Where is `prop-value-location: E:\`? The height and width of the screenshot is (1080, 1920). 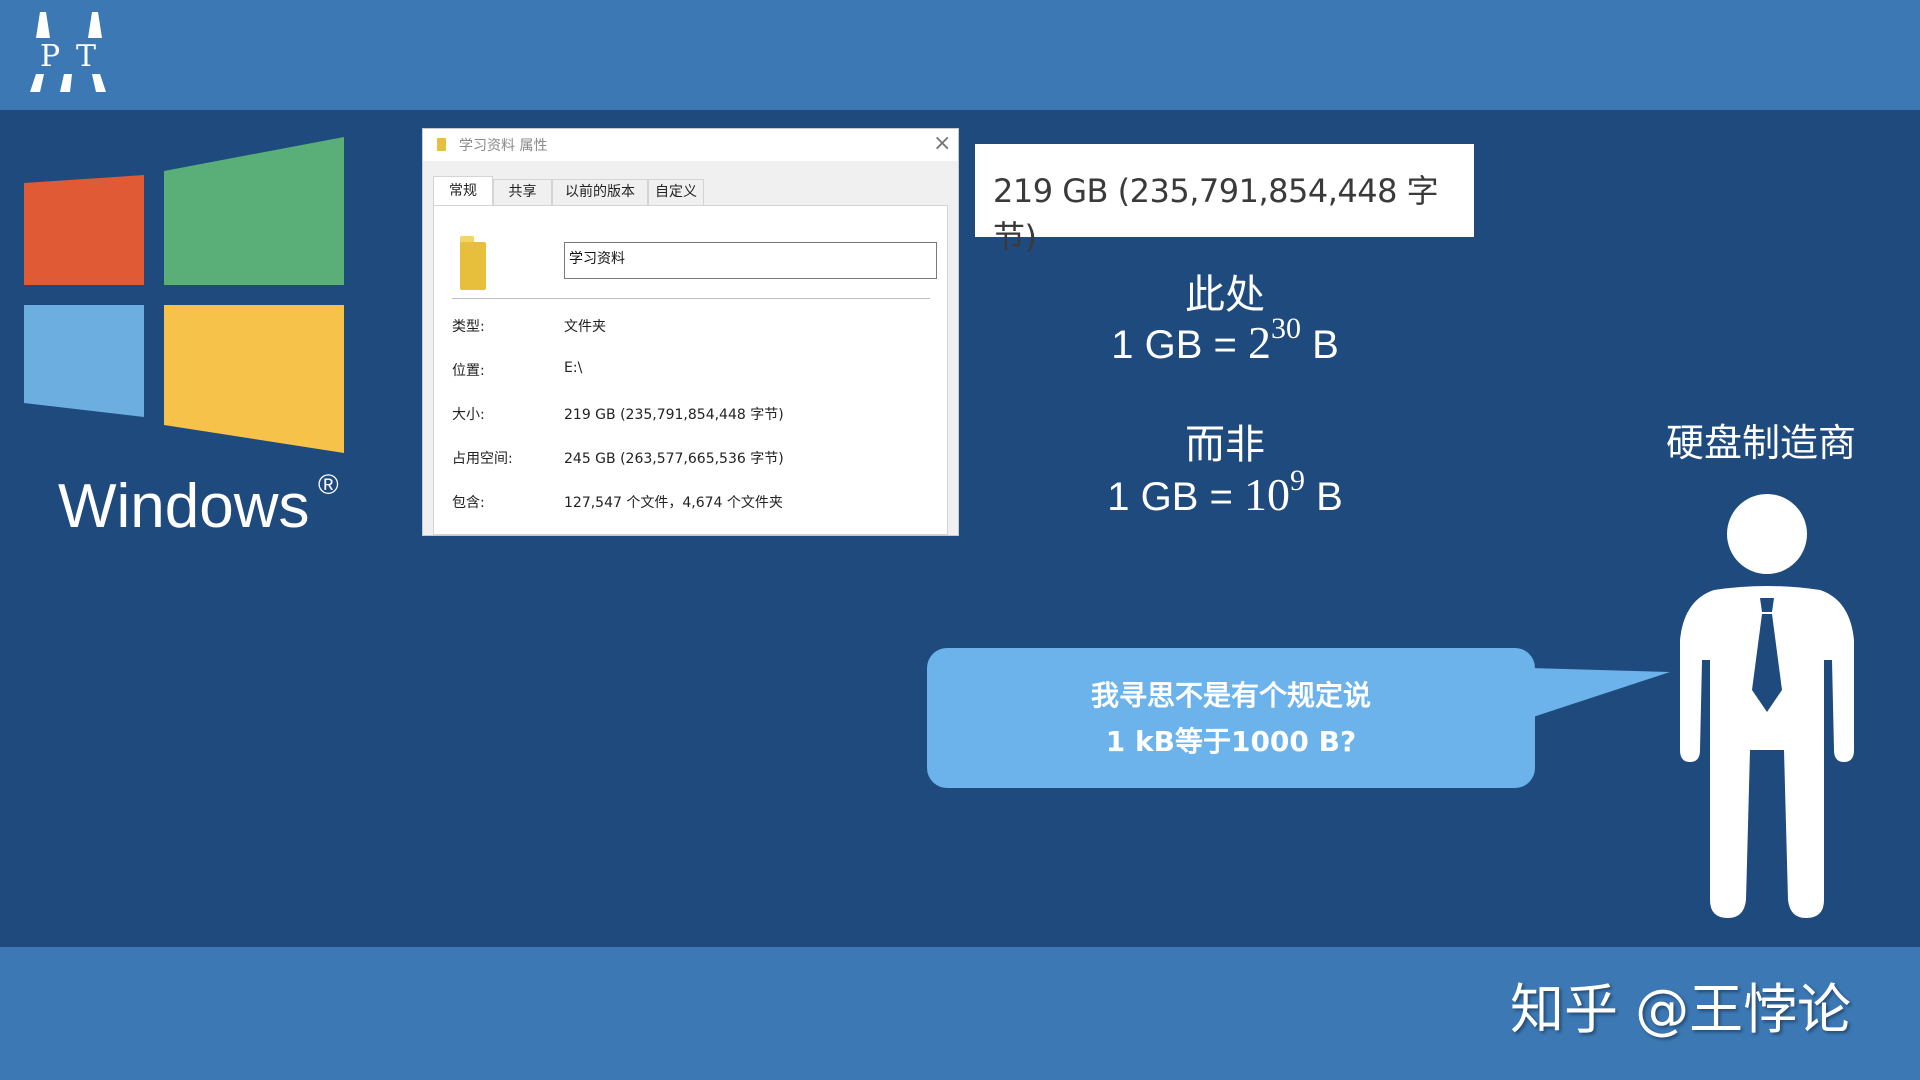
prop-value-location: E:\ is located at coordinates (573, 368).